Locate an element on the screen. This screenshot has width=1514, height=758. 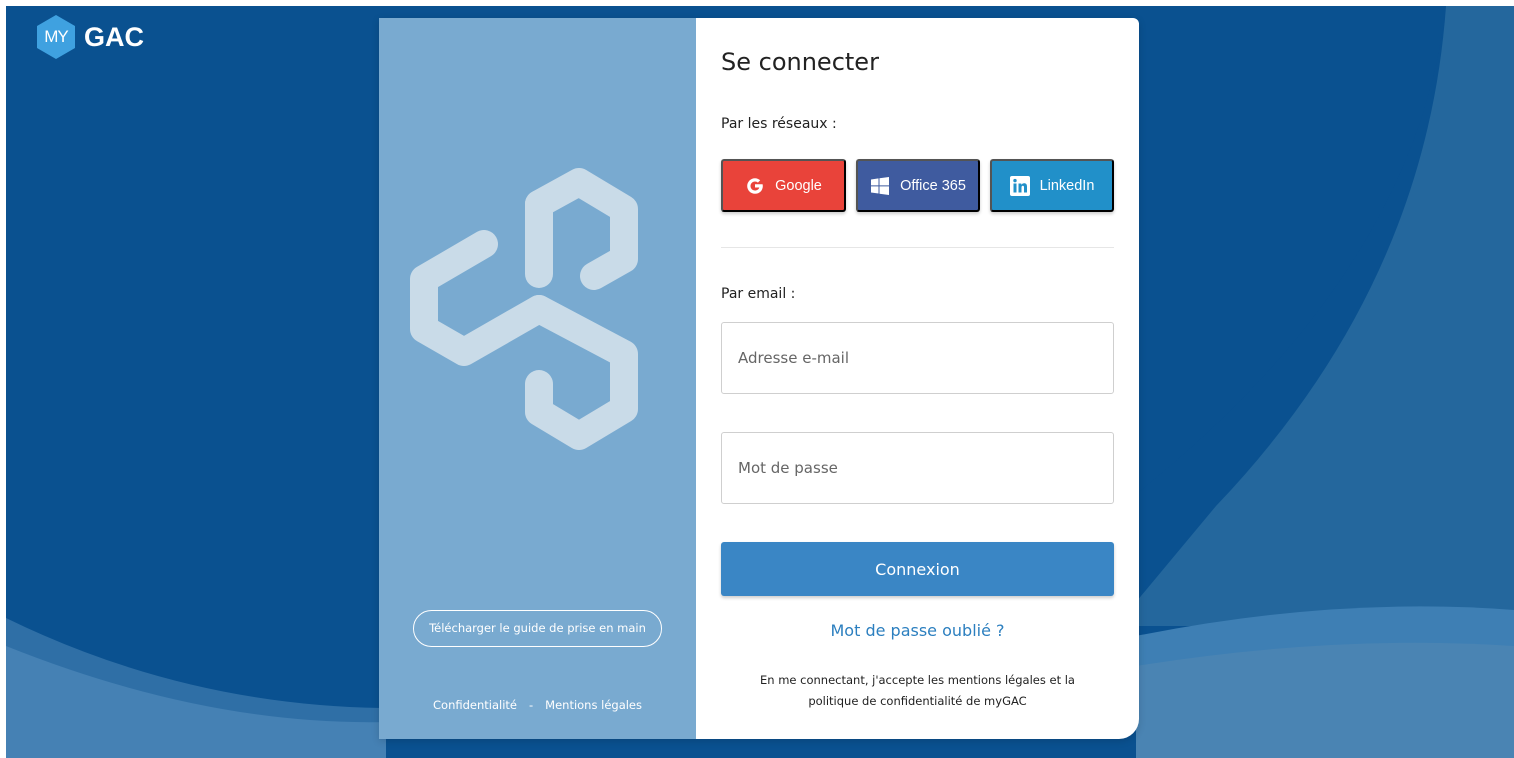
connect-button: Connexion is located at coordinates (917, 569).